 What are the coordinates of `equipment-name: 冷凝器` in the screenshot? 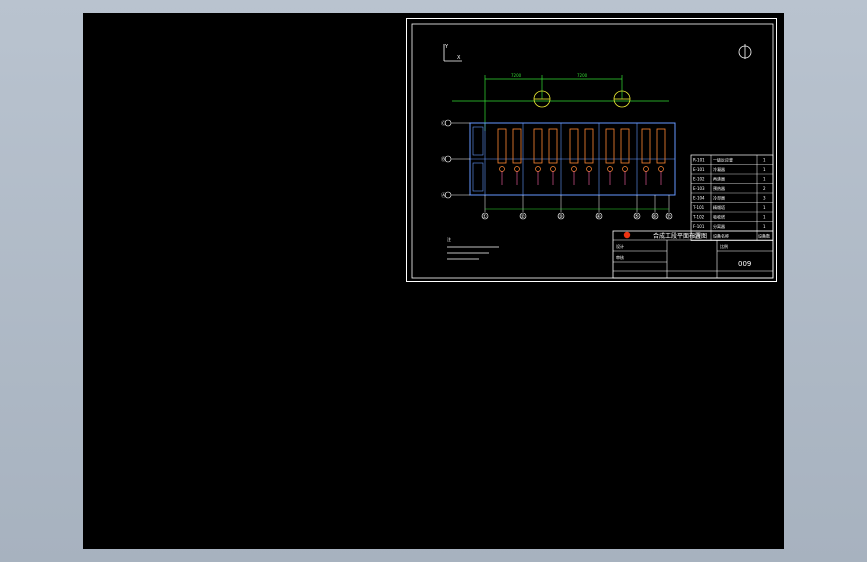 It's located at (719, 169).